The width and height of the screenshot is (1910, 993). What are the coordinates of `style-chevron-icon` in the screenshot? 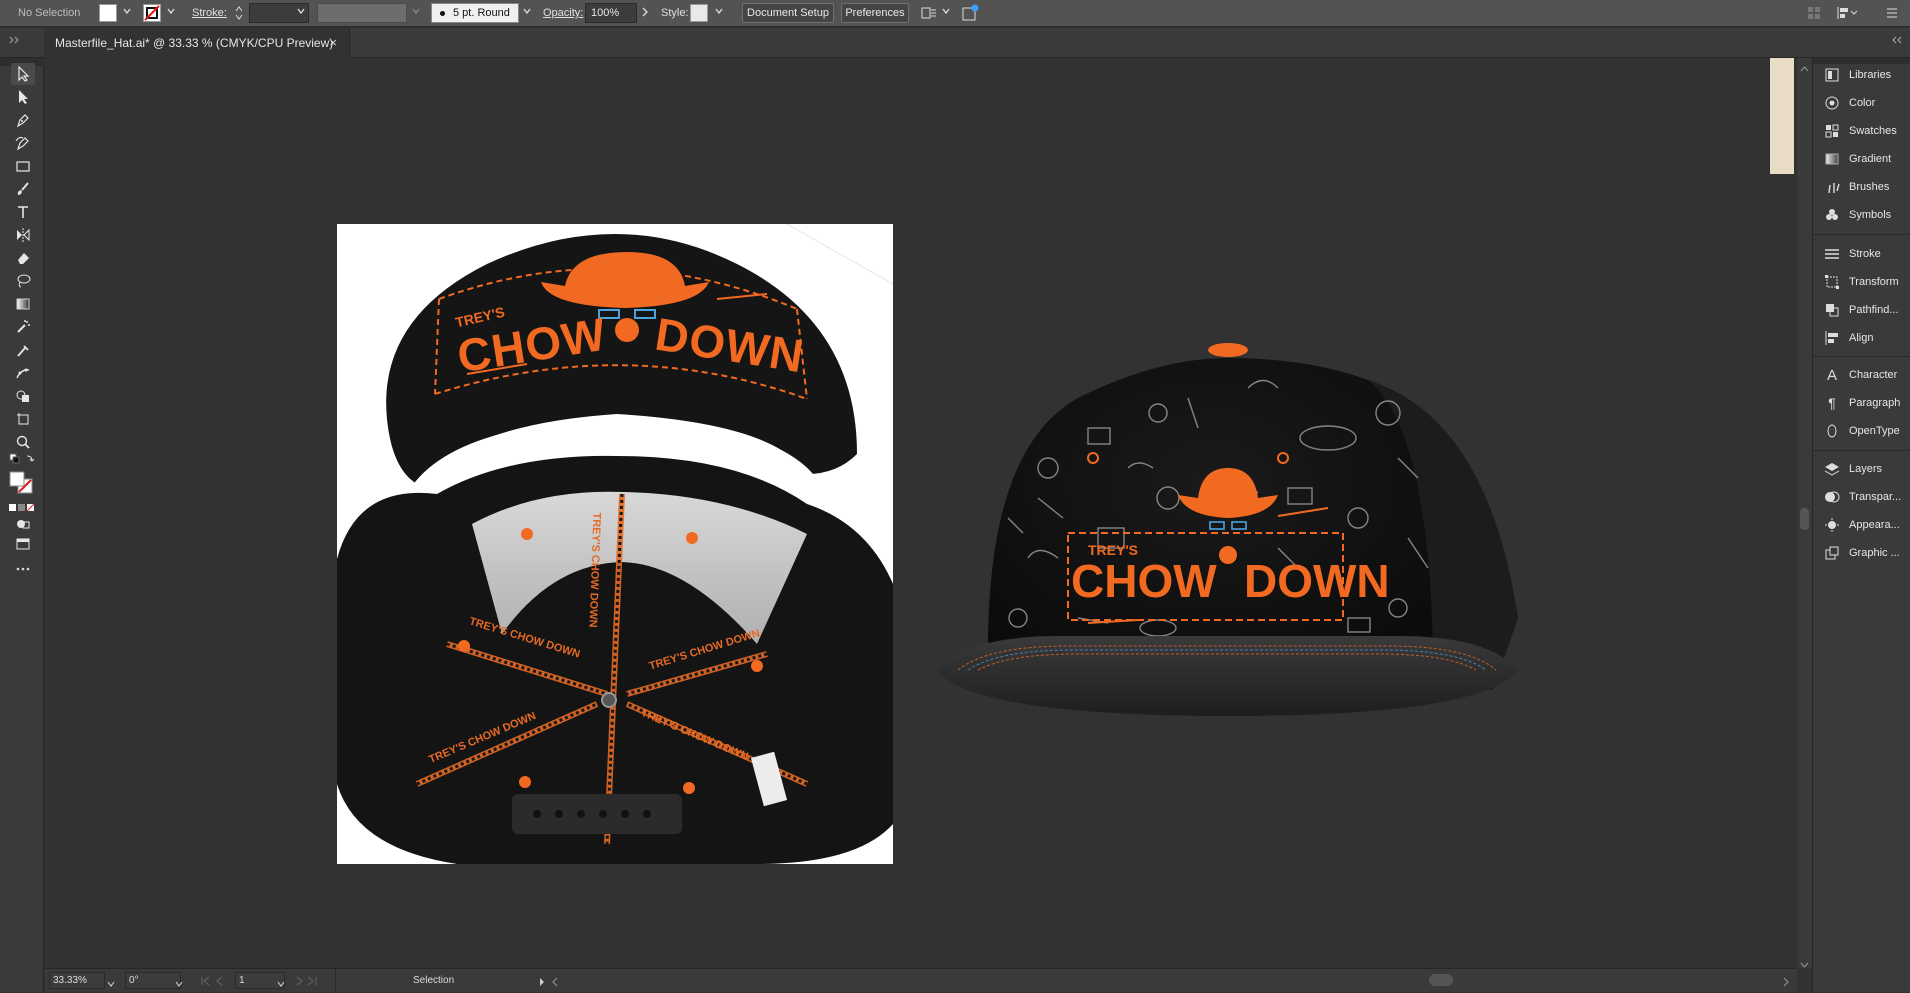 It's located at (719, 11).